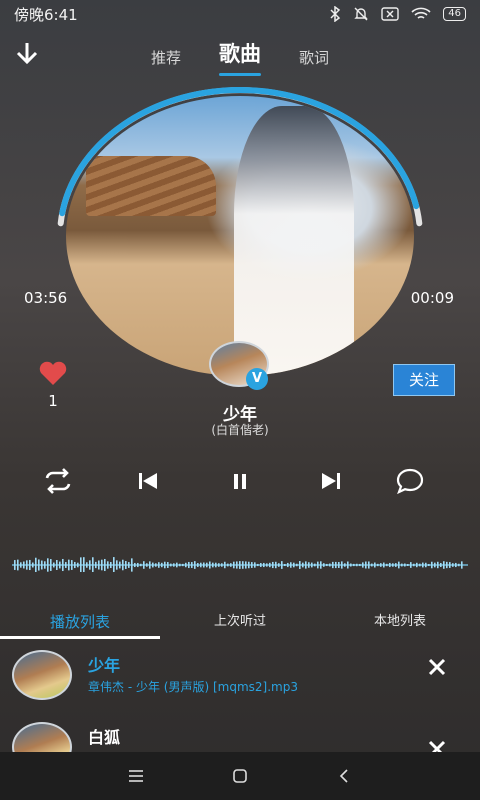 The width and height of the screenshot is (480, 800). Describe the element at coordinates (424, 380) in the screenshot. I see `follow-button: 关注` at that location.